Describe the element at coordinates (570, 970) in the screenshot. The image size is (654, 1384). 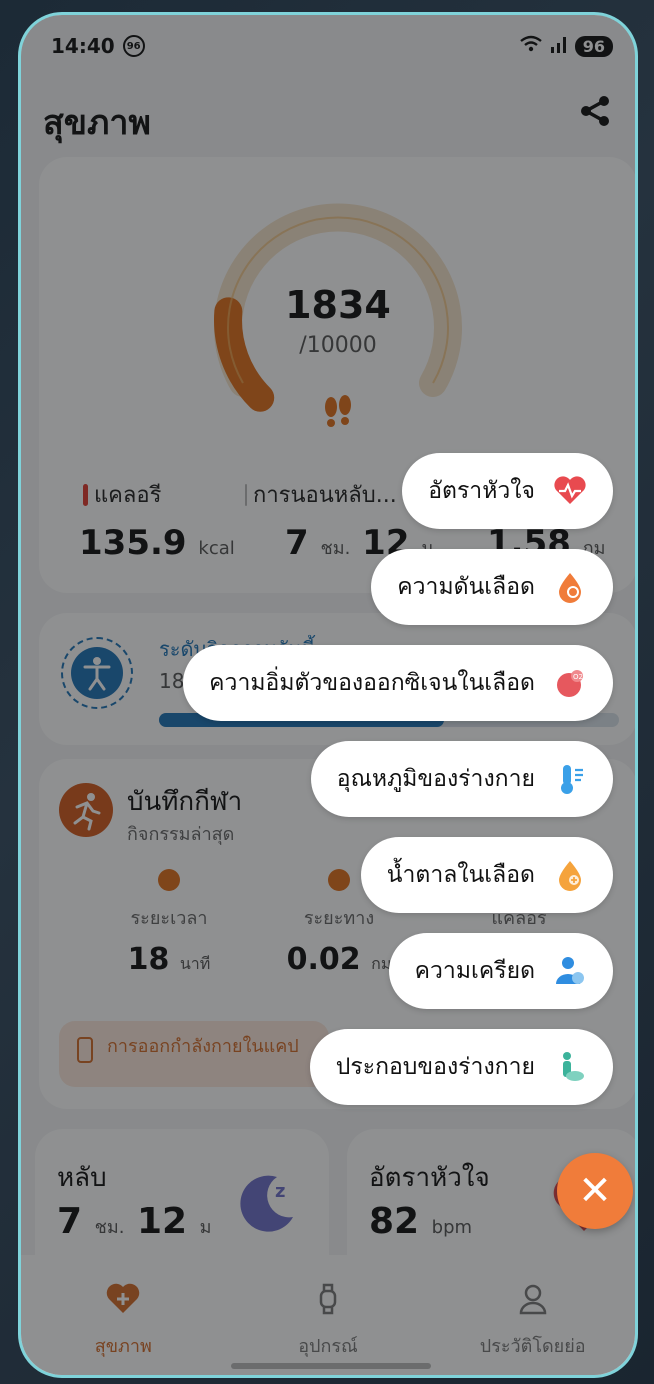
I see `stress-icon` at that location.